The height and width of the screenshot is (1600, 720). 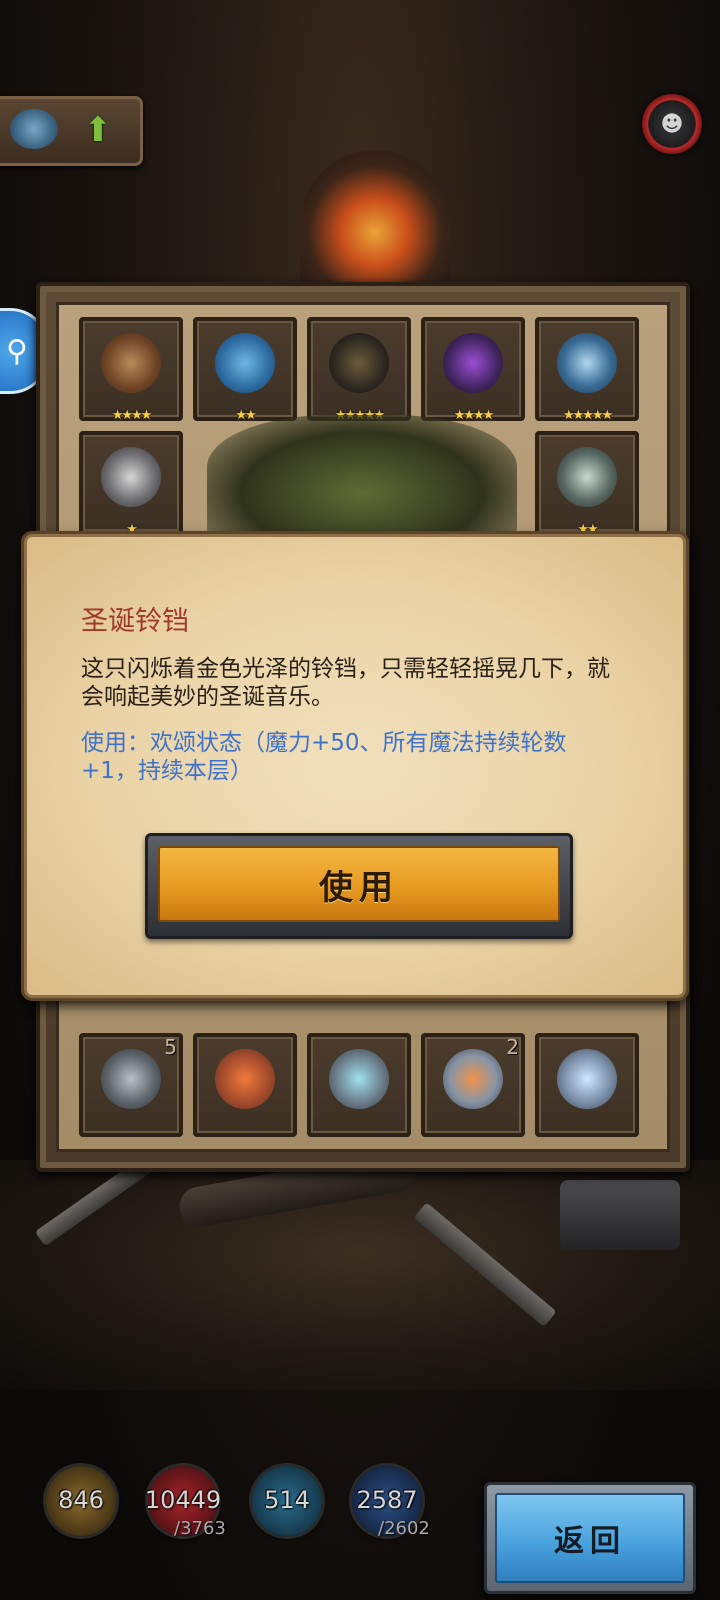 I want to click on item-description: 这只闪烁着金色光泽的铃铛，只需轻轻摇晃几下，就会响起美妙的圣诞音乐。, so click(x=345, y=683).